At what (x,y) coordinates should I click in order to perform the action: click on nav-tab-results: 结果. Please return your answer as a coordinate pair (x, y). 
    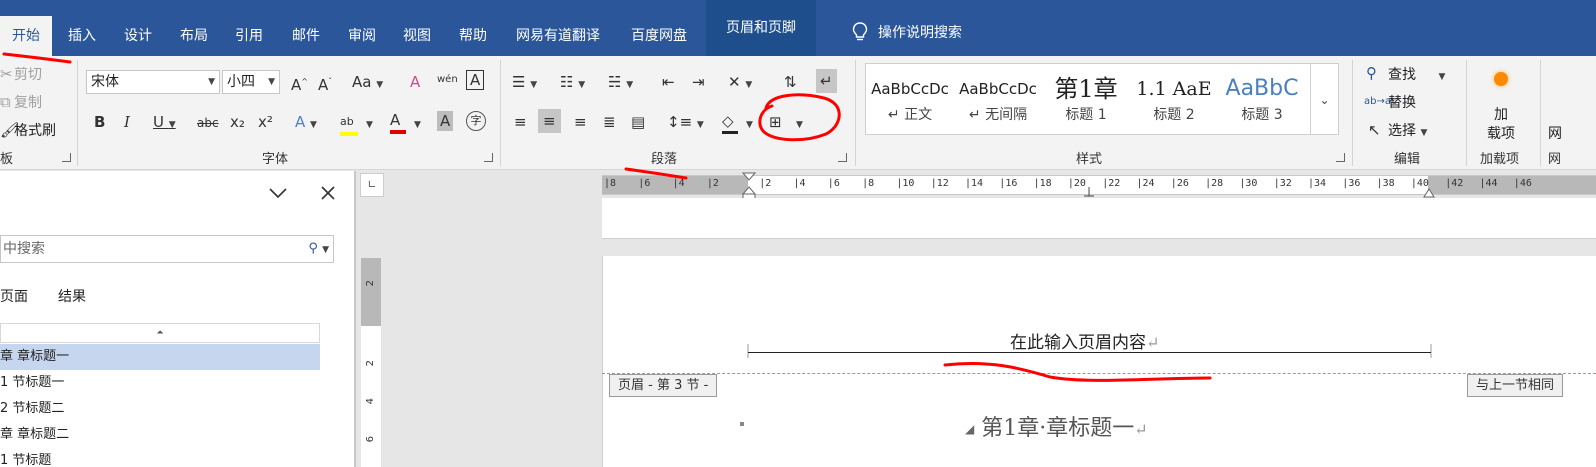
    Looking at the image, I should click on (72, 296).